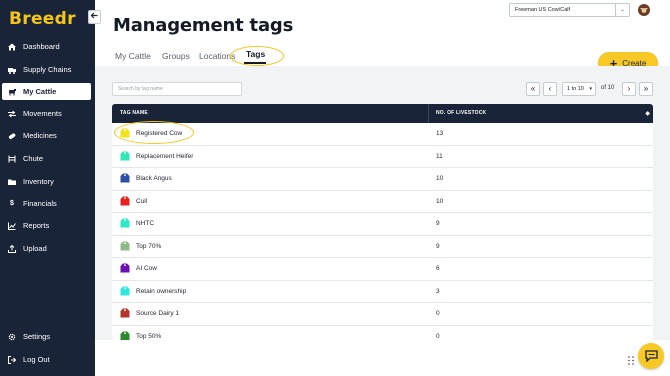 Image resolution: width=670 pixels, height=376 pixels. I want to click on table-row: Cull 10, so click(382, 202).